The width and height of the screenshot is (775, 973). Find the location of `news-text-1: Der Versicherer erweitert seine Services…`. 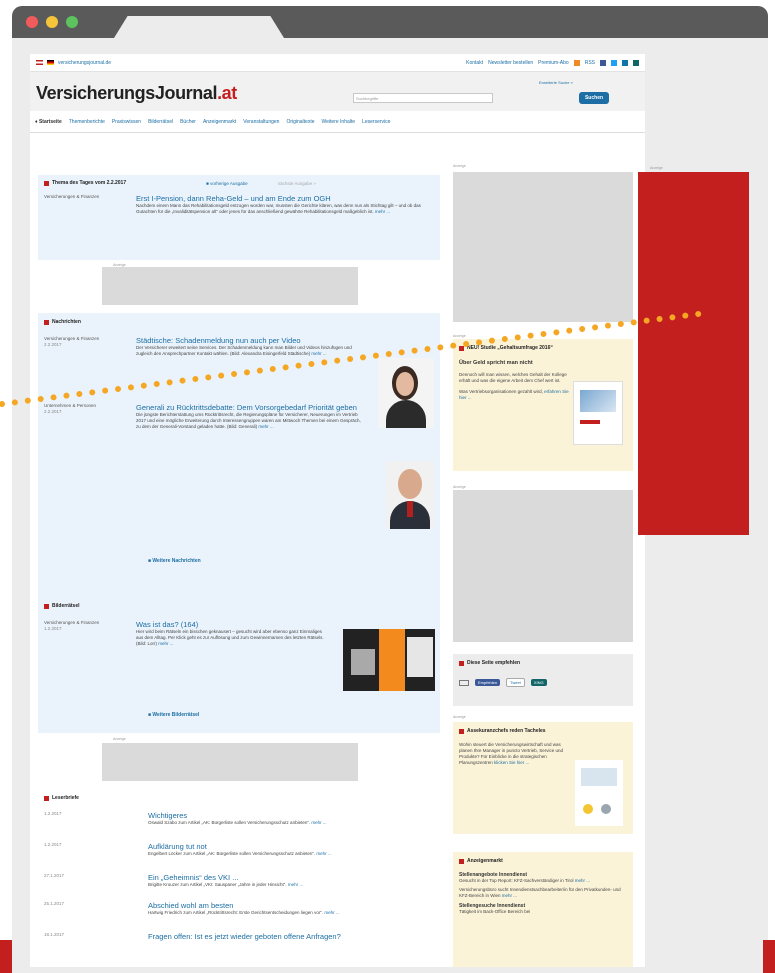

news-text-1: Der Versicherer erweitert seine Services… is located at coordinates (244, 350).